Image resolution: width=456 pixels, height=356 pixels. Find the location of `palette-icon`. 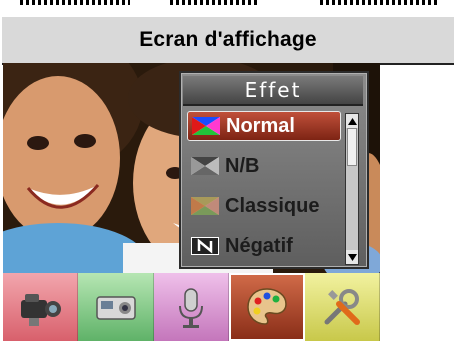

palette-icon is located at coordinates (267, 306).